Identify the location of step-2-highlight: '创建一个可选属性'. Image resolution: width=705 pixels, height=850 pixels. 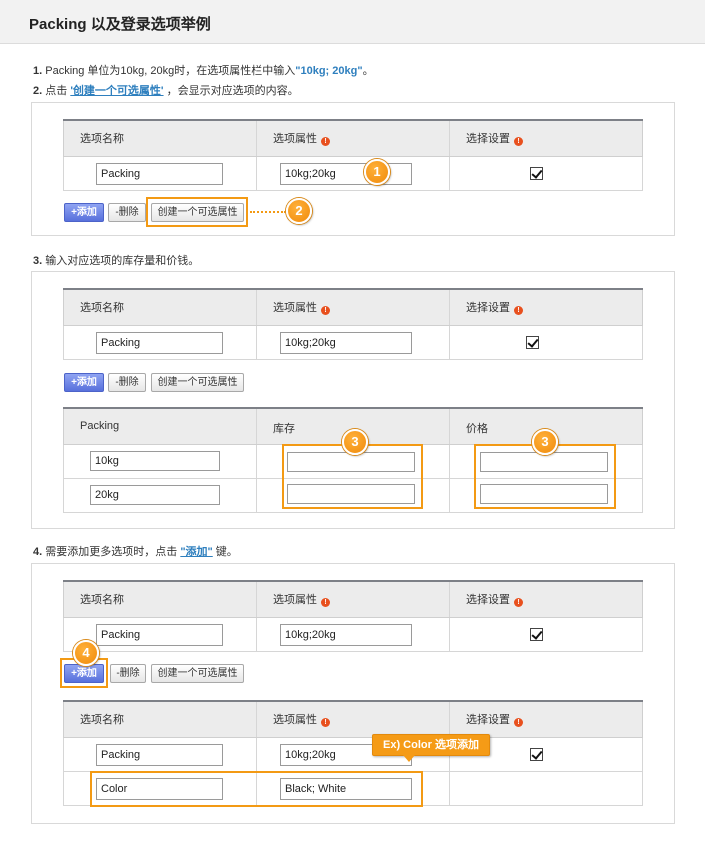
(117, 91).